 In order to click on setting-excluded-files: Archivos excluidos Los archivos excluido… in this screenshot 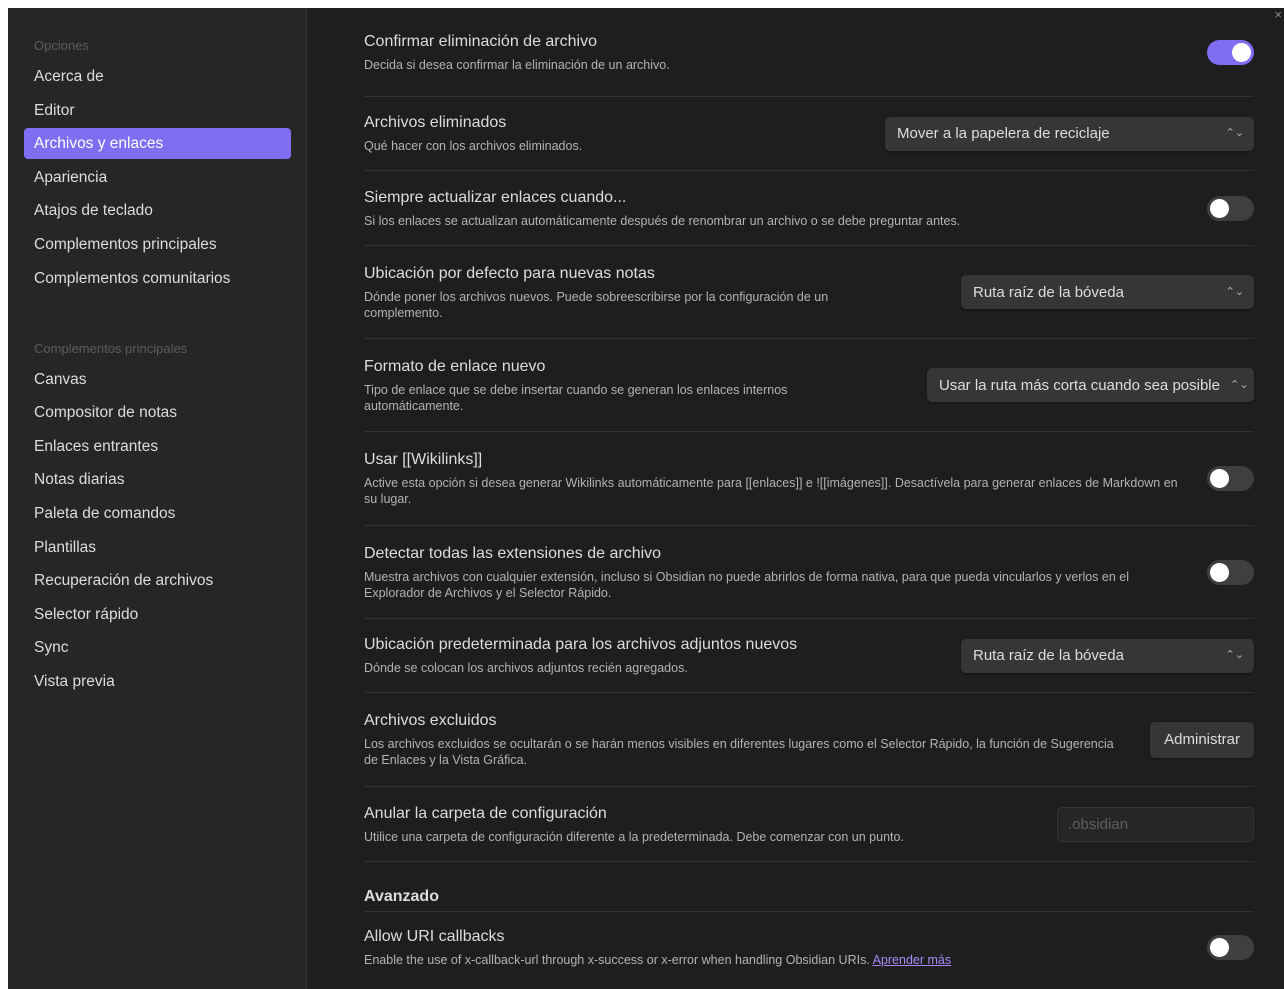, I will do `click(809, 740)`.